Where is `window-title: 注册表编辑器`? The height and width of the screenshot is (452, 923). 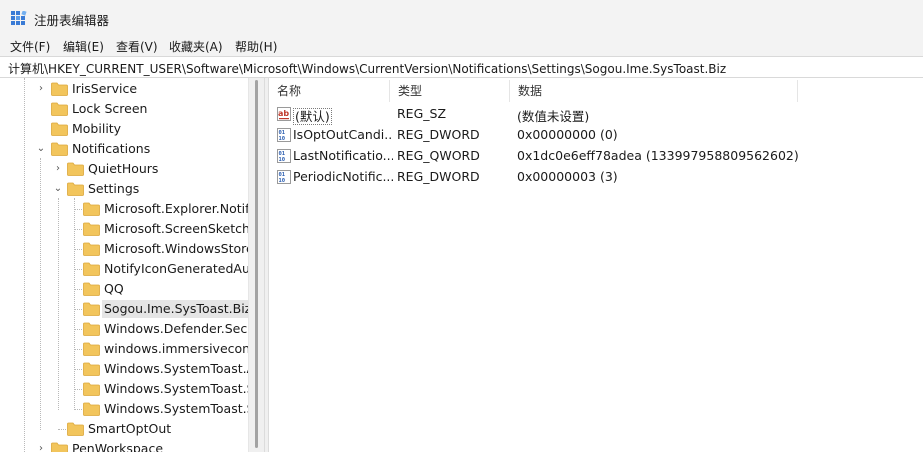 window-title: 注册表编辑器 is located at coordinates (72, 20).